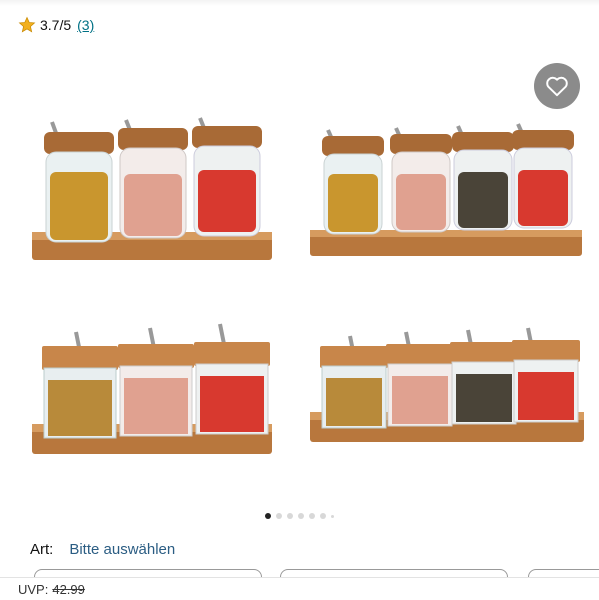  I want to click on rating-row: 3.7/5 (3), so click(56, 25).